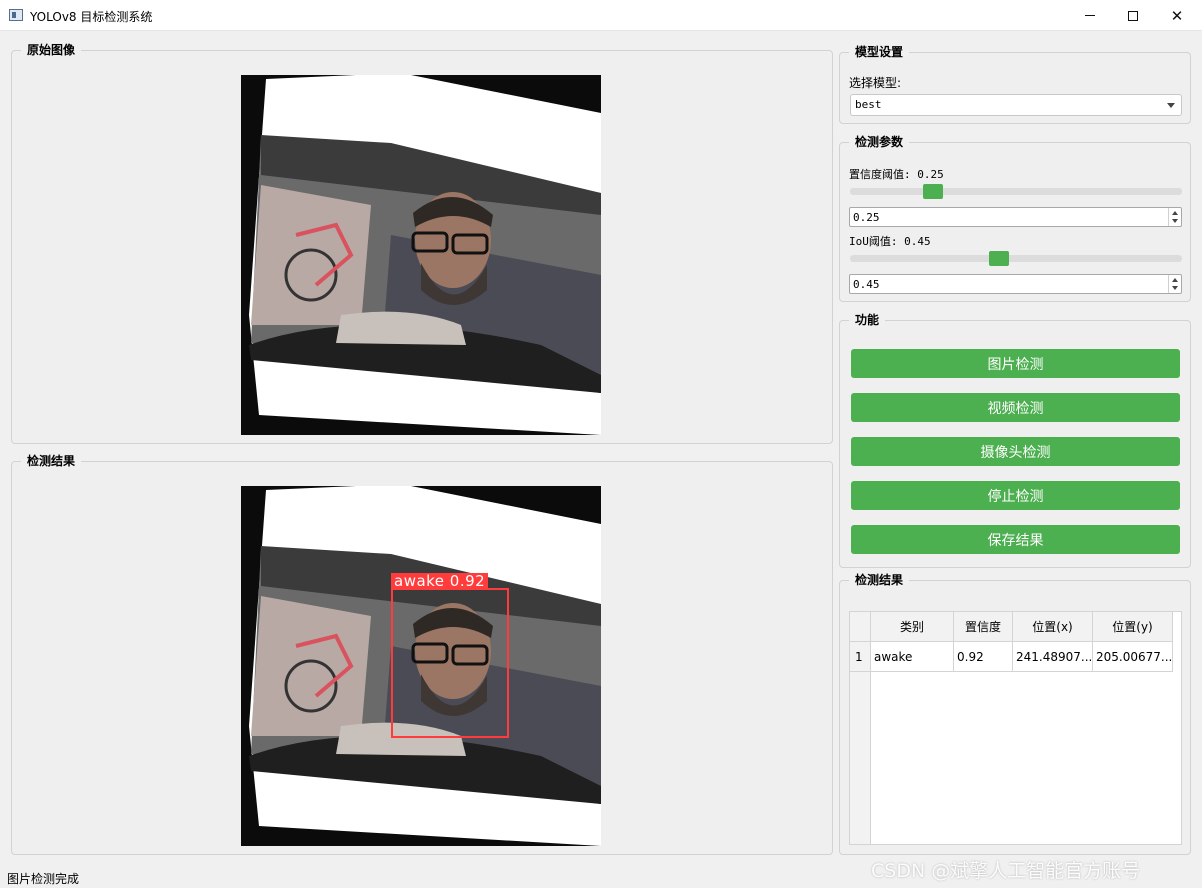 The width and height of the screenshot is (1202, 888). What do you see at coordinates (999, 258) in the screenshot?
I see `iou-slider-handle` at bounding box center [999, 258].